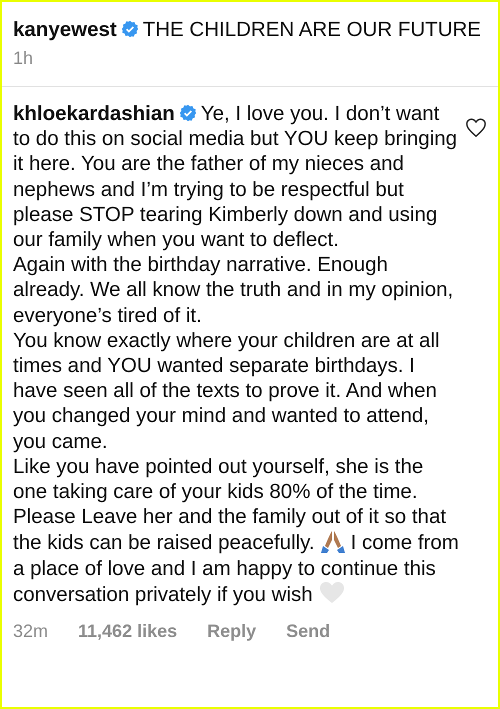 The height and width of the screenshot is (709, 500). I want to click on comment-time: 32m, so click(30, 632).